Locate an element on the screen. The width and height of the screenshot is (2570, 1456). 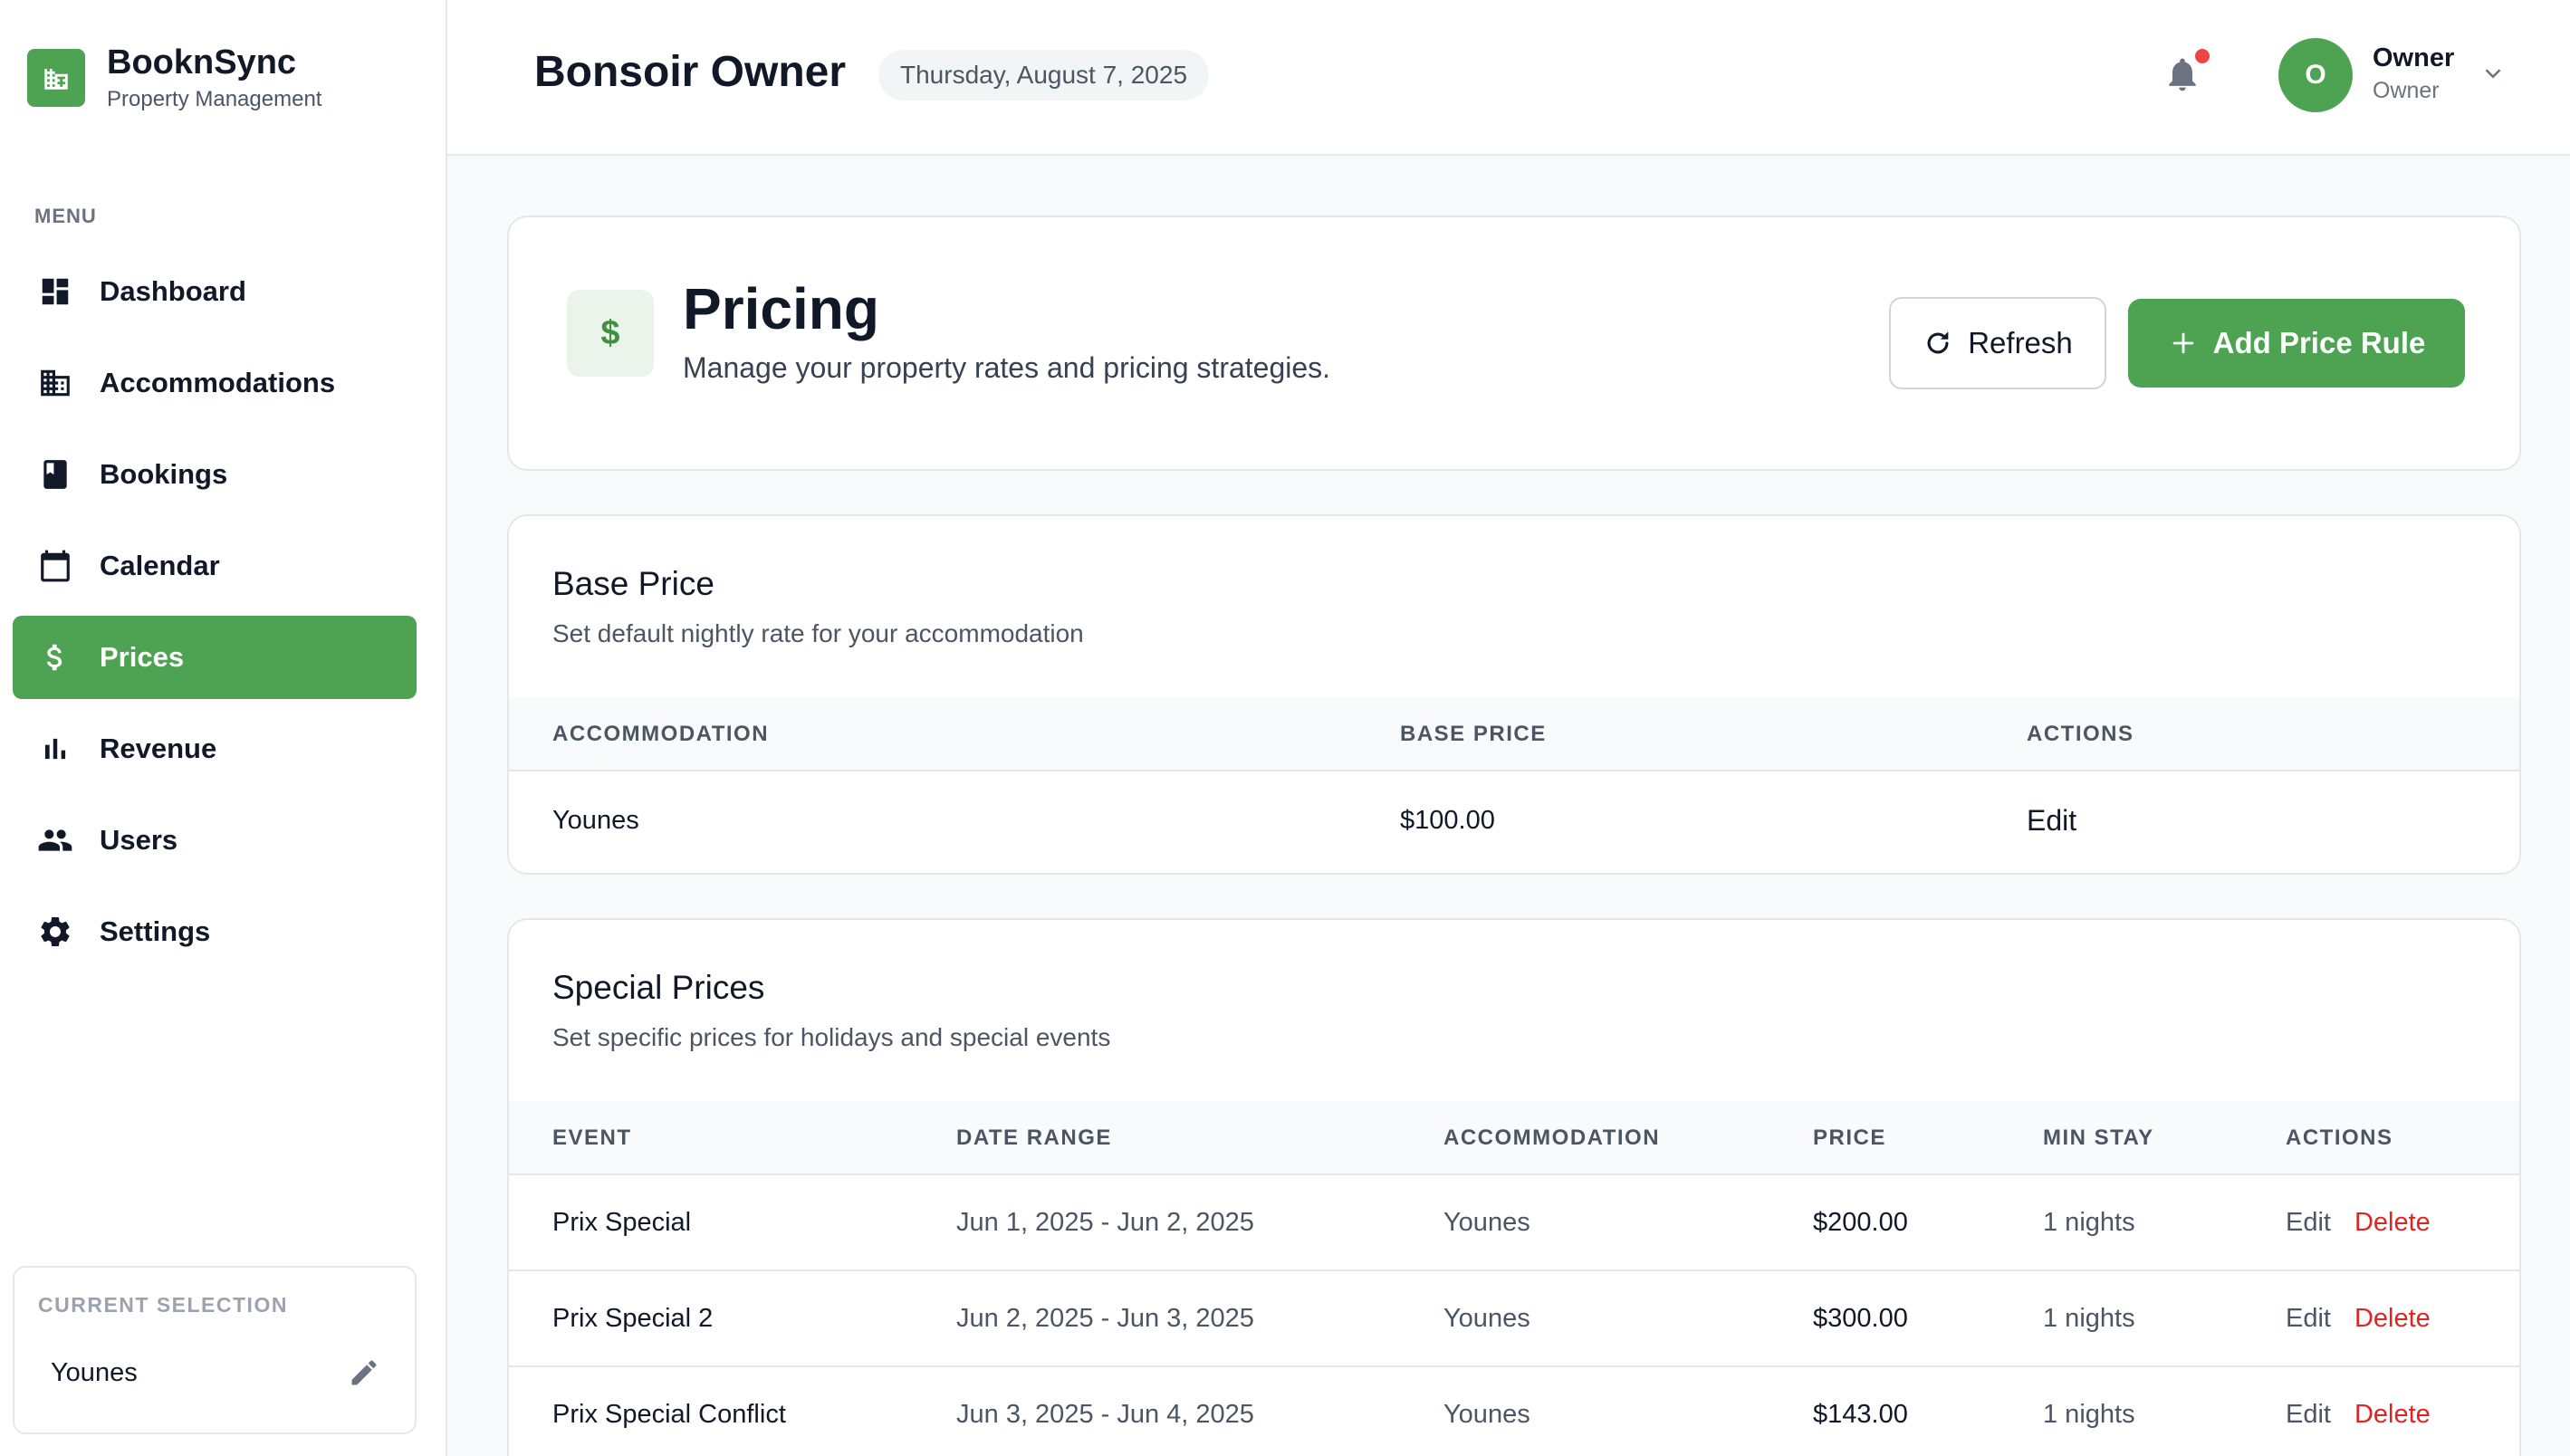
sidebar-item-accommodations: Accommodations is located at coordinates (215, 383).